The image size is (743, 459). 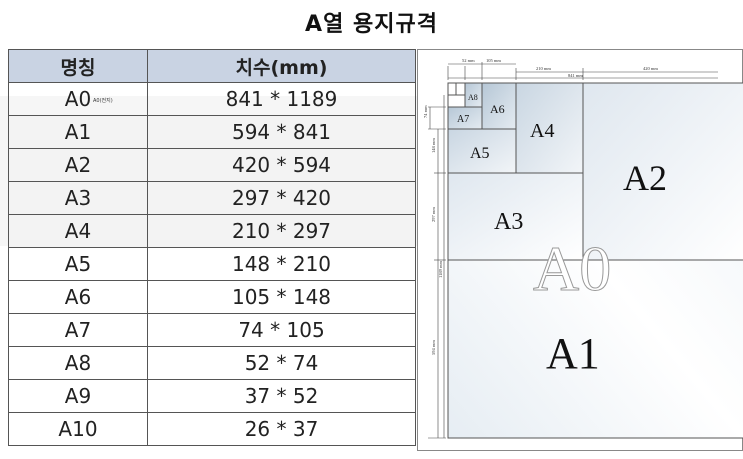 I want to click on dim-52: 52 mm, so click(x=468, y=60).